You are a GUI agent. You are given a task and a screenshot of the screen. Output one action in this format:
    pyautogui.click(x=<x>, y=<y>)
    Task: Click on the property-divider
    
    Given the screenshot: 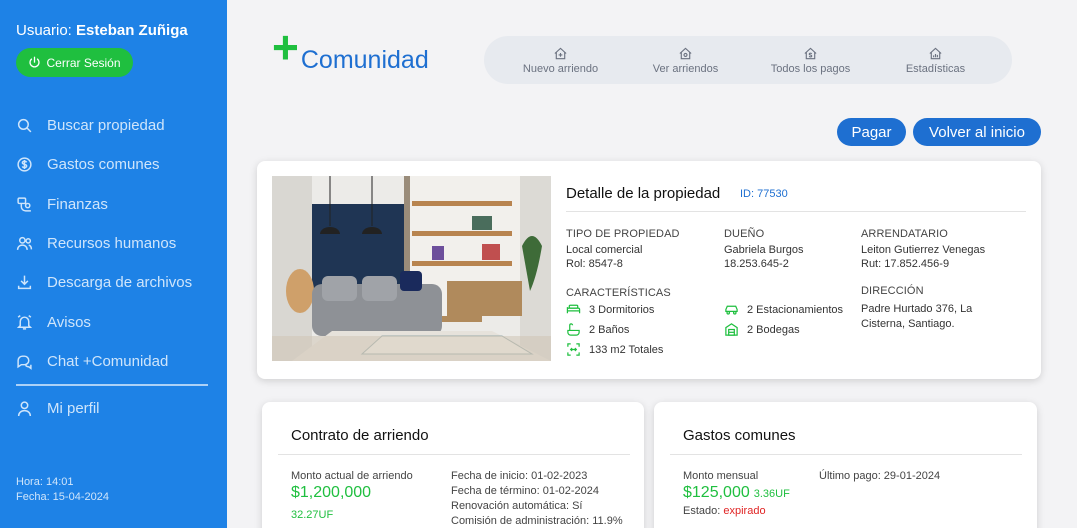 What is the action you would take?
    pyautogui.click(x=796, y=211)
    